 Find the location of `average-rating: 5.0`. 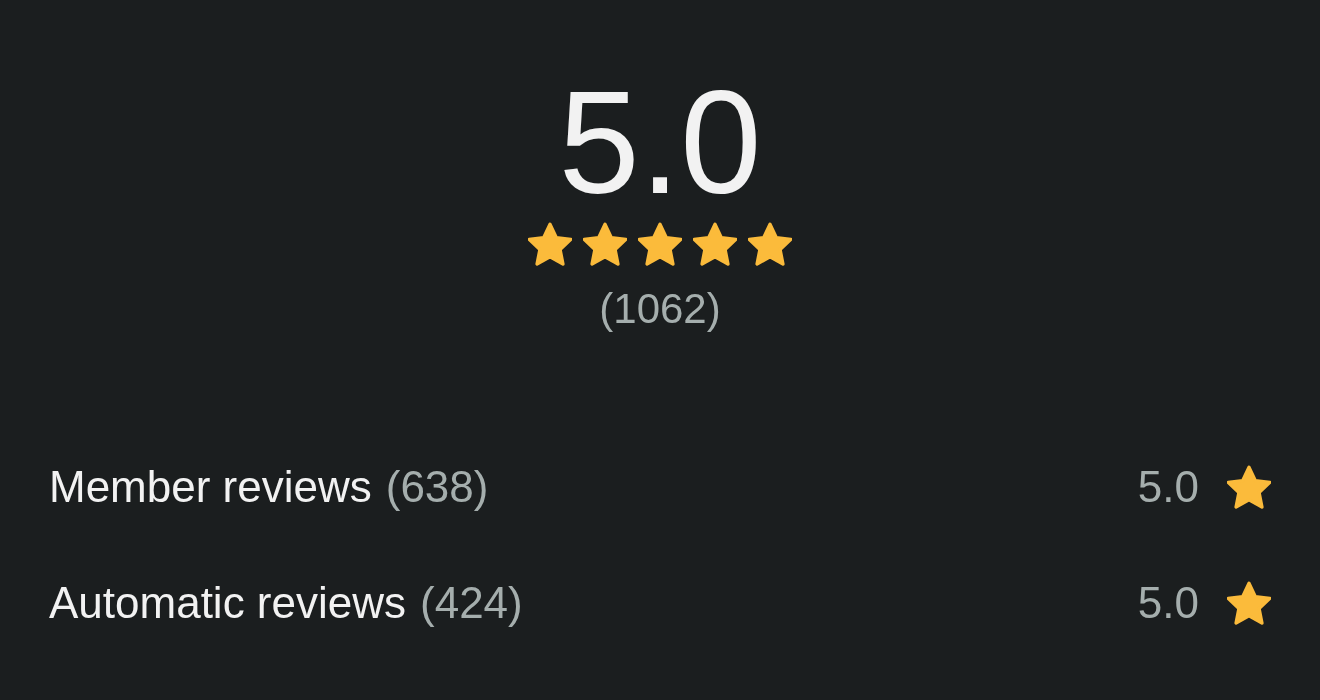

average-rating: 5.0 is located at coordinates (660, 143).